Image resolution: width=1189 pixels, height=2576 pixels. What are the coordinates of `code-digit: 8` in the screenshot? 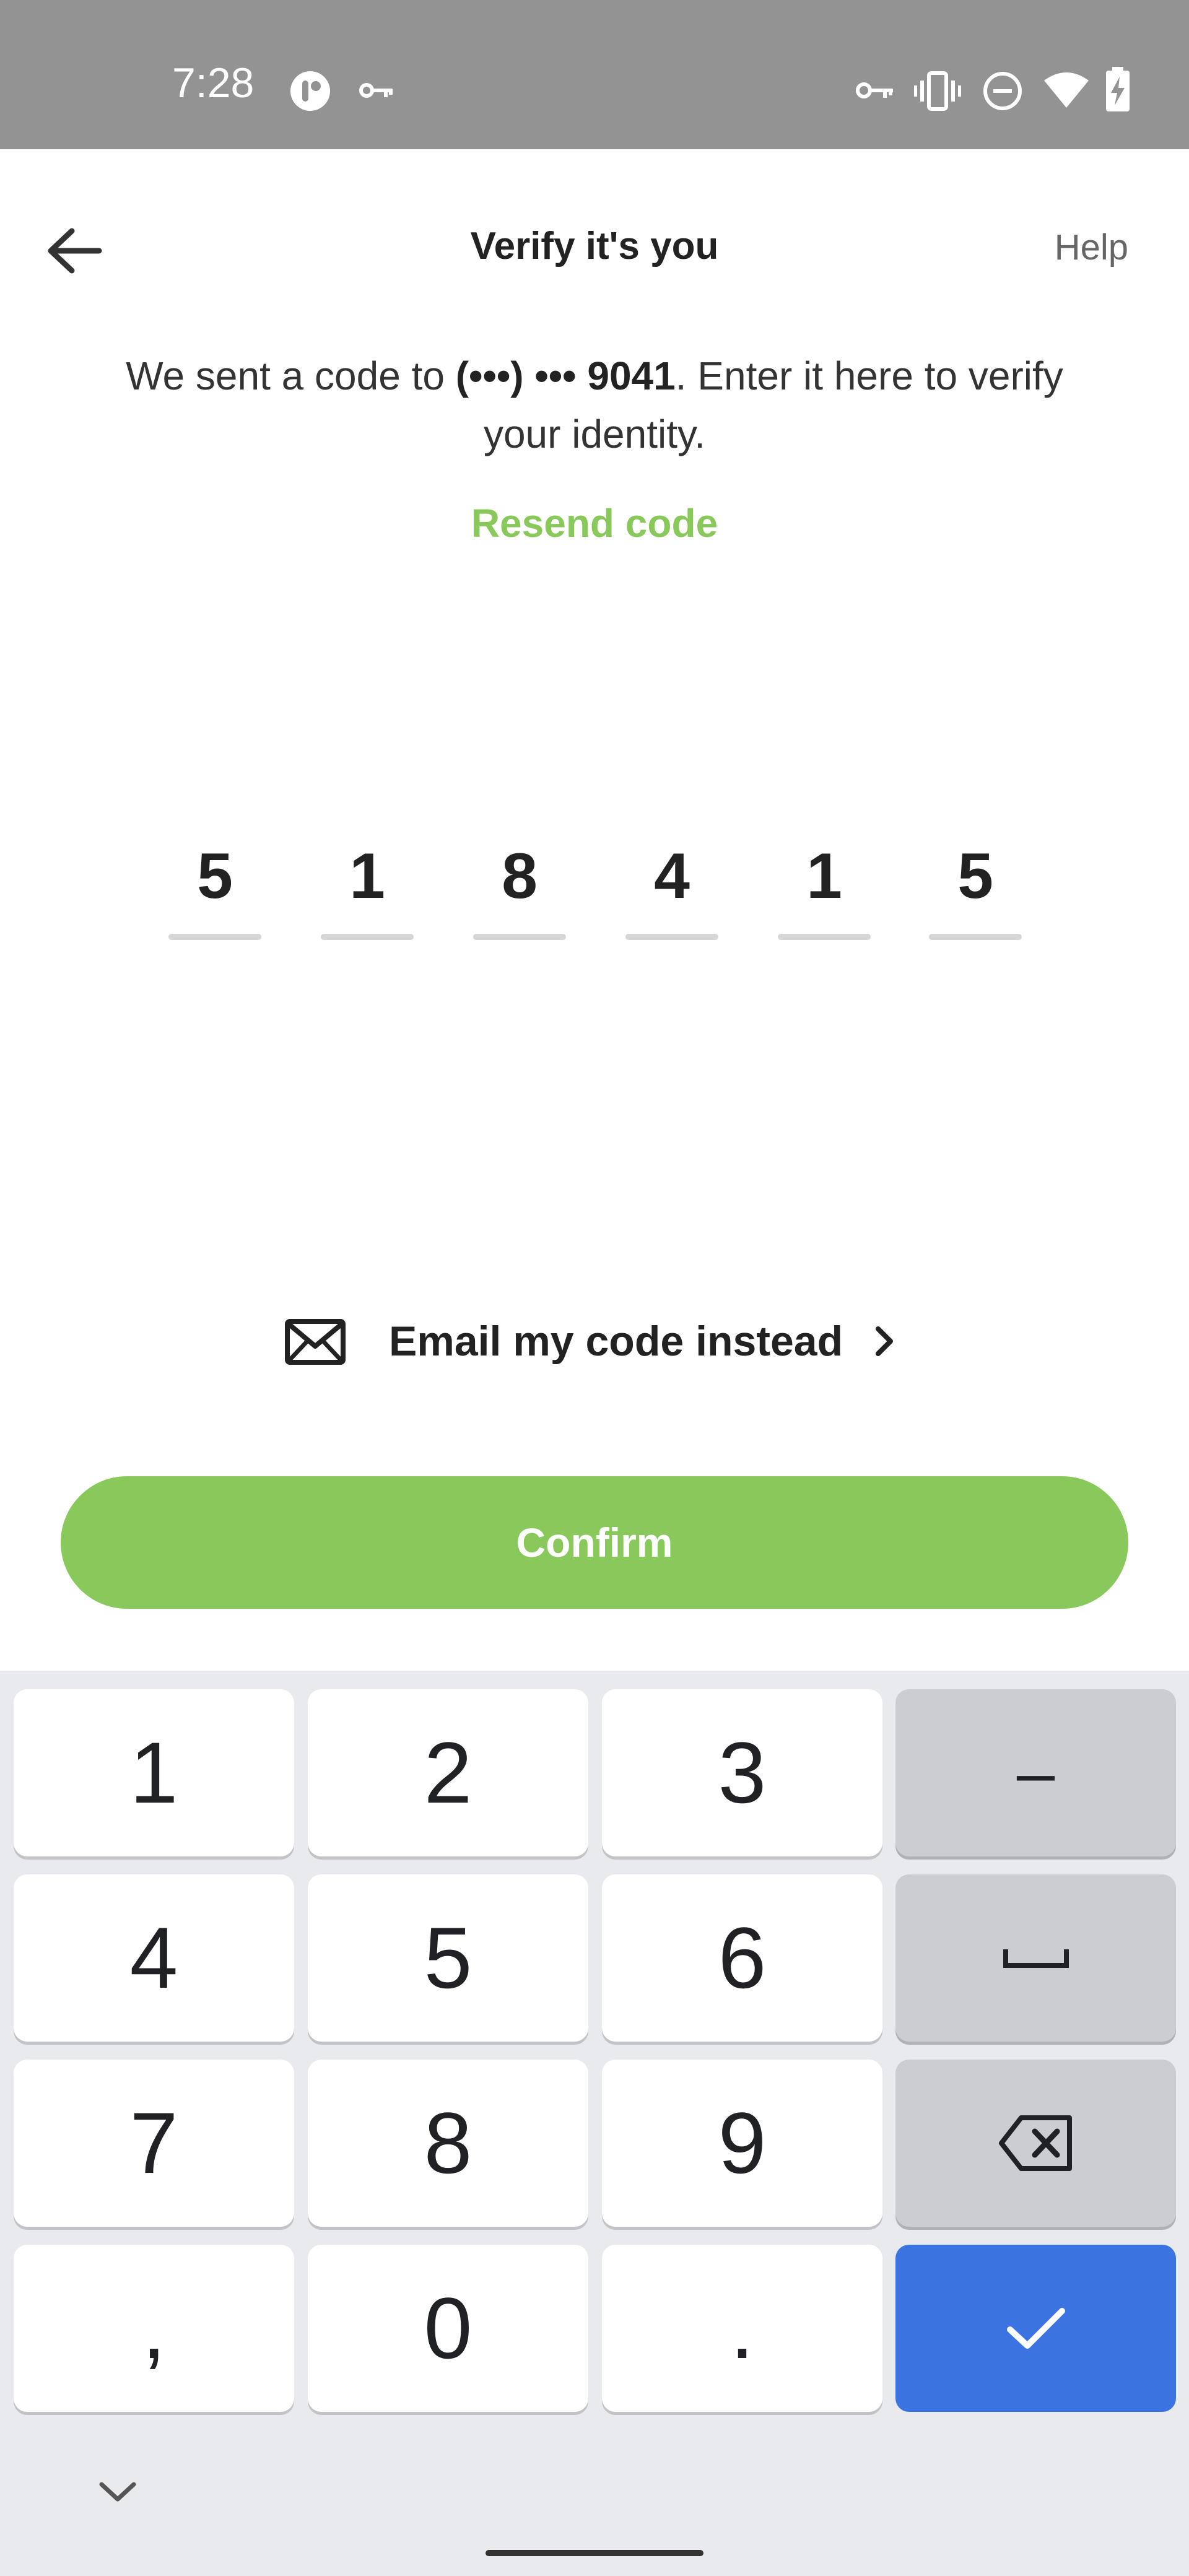 It's located at (520, 876).